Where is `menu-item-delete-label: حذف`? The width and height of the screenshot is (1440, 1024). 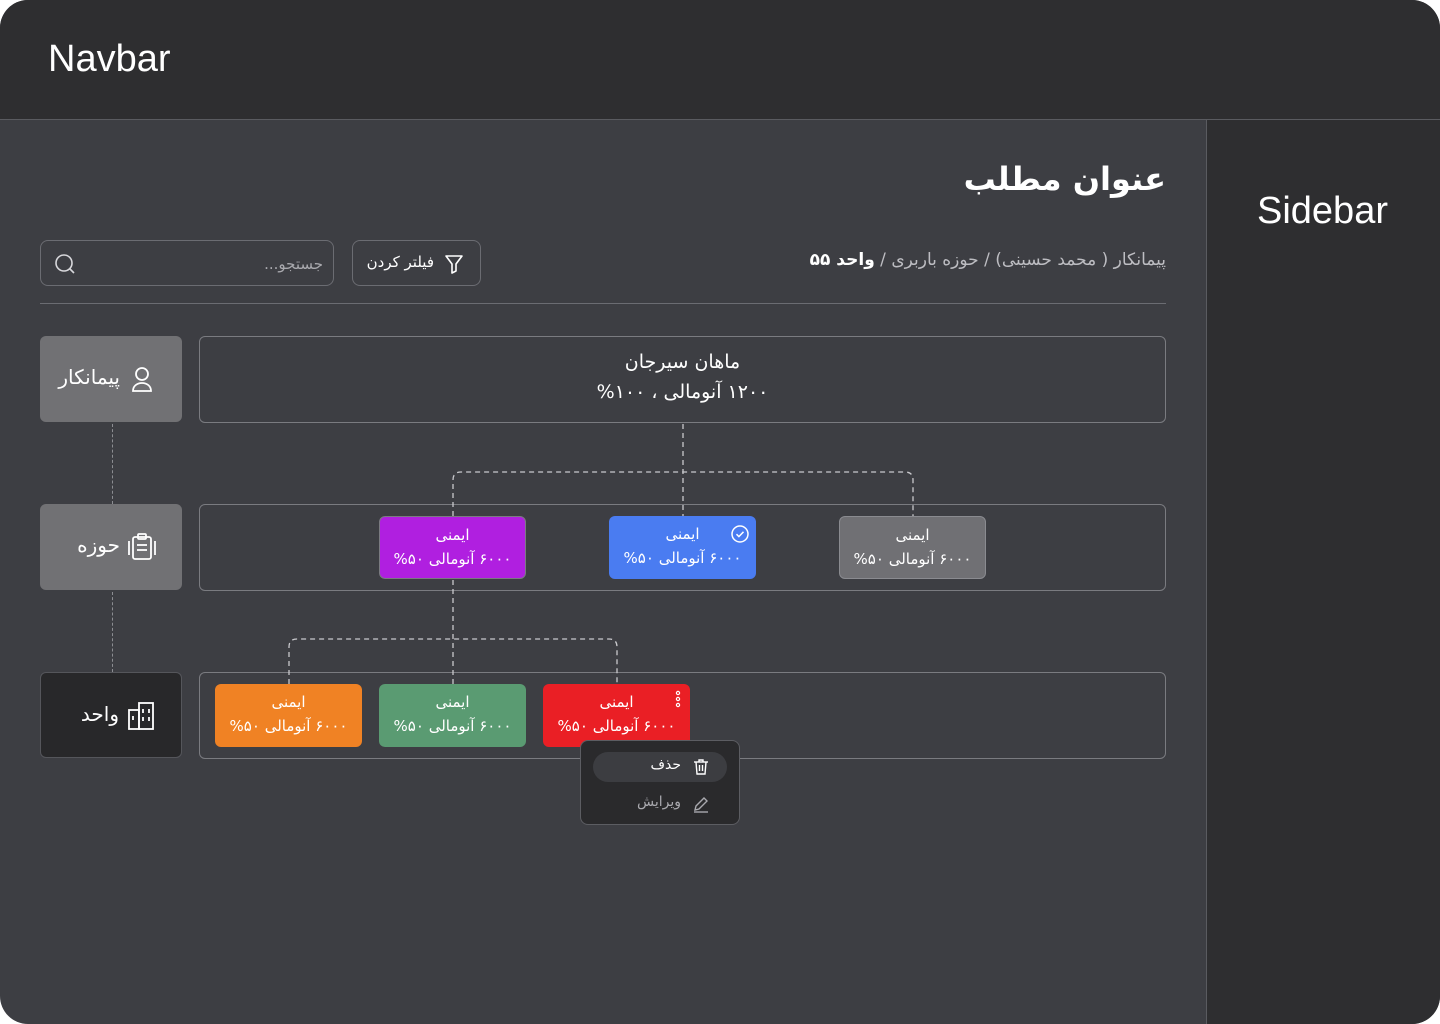 menu-item-delete-label: حذف is located at coordinates (665, 765).